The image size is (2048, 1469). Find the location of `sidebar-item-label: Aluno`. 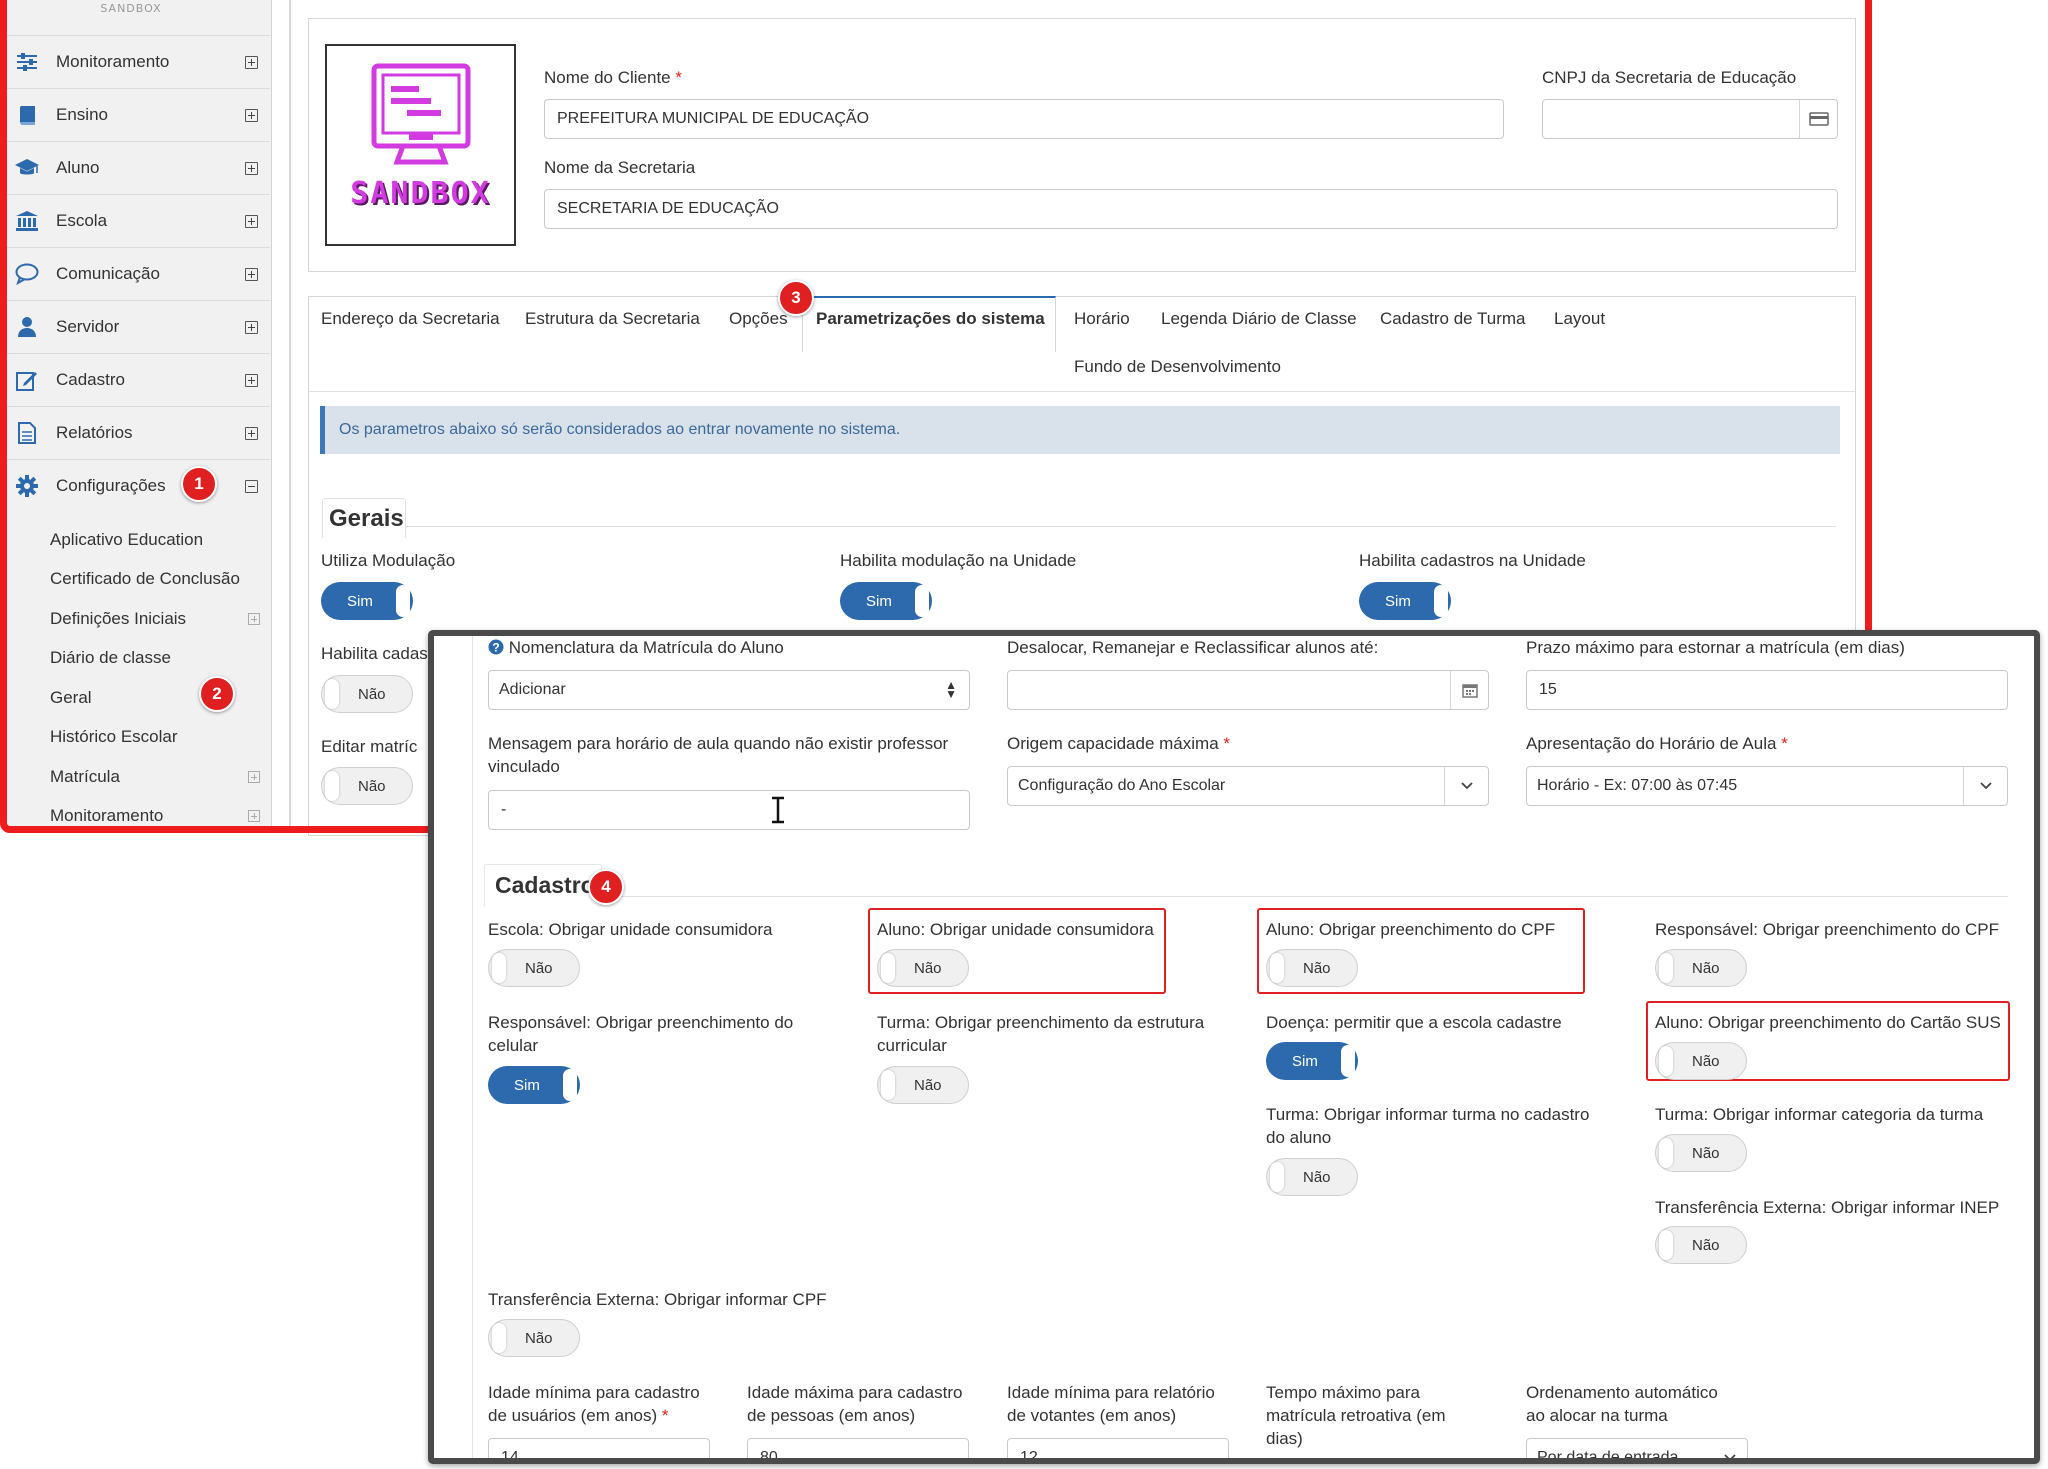

sidebar-item-label: Aluno is located at coordinates (78, 167).